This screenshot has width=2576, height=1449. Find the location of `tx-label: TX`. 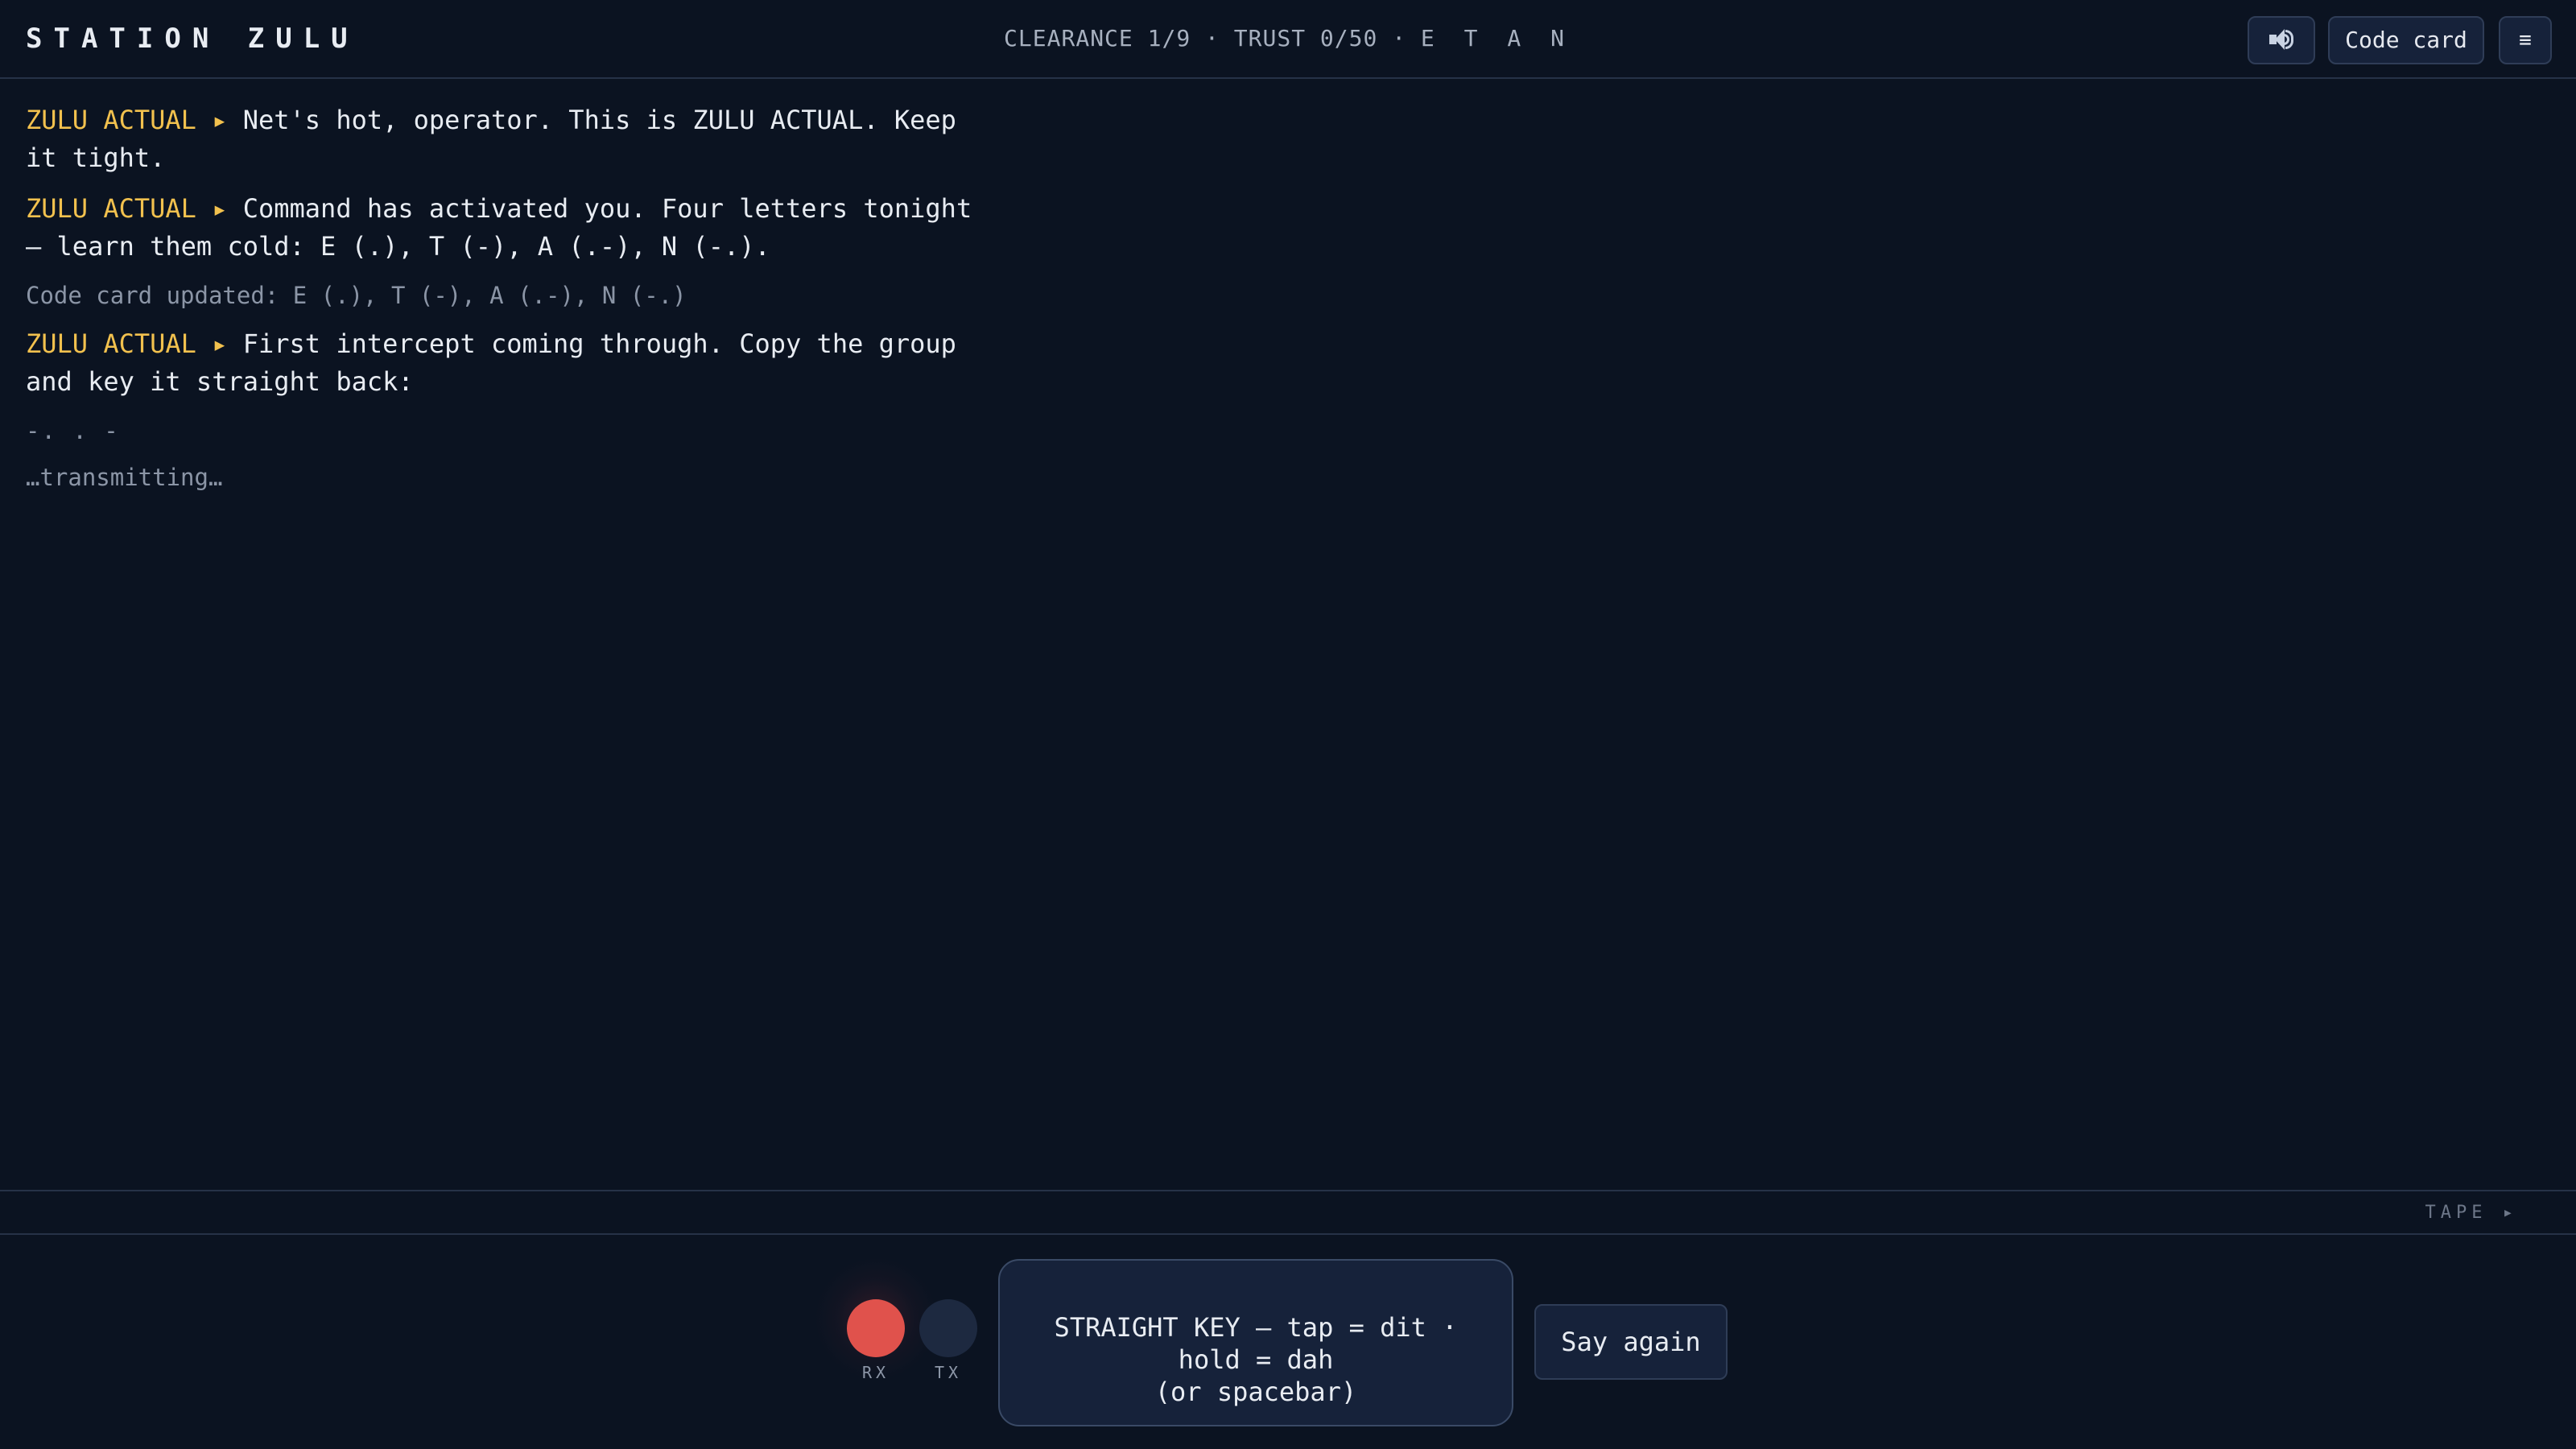

tx-label: TX is located at coordinates (948, 1372).